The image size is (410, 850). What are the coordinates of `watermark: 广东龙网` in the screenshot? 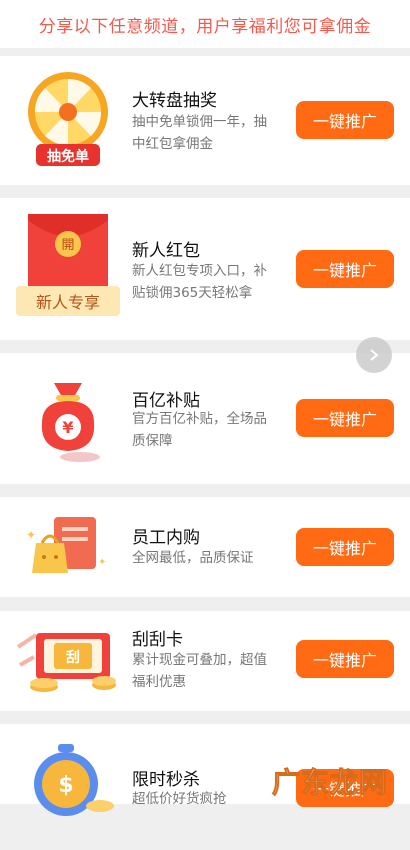 It's located at (337, 778).